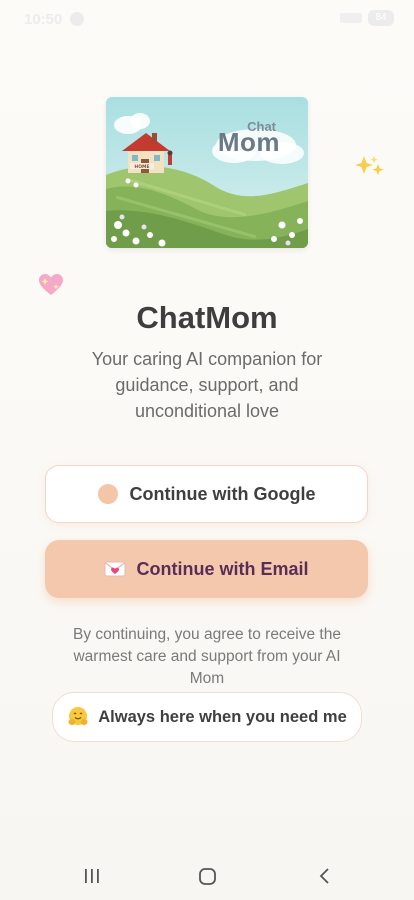 This screenshot has width=414, height=900. Describe the element at coordinates (222, 493) in the screenshot. I see `continue-with-google-label: Continue with Google` at that location.